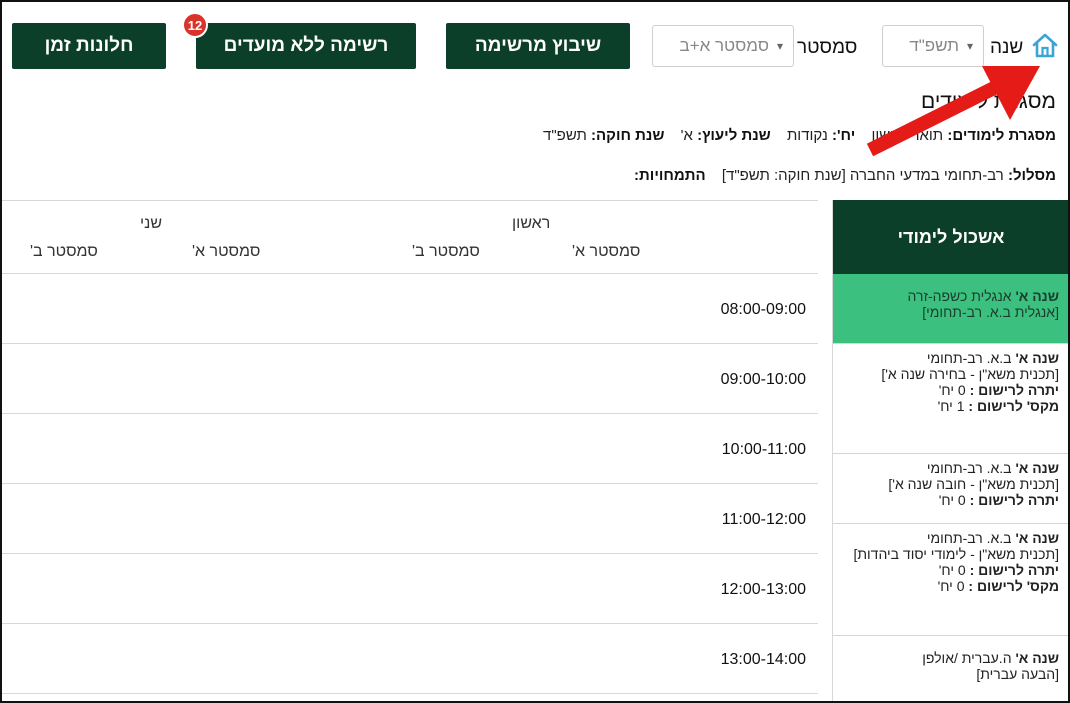 The width and height of the screenshot is (1070, 703). I want to click on track-name: אנגלית כשפה-זרה, so click(959, 296).